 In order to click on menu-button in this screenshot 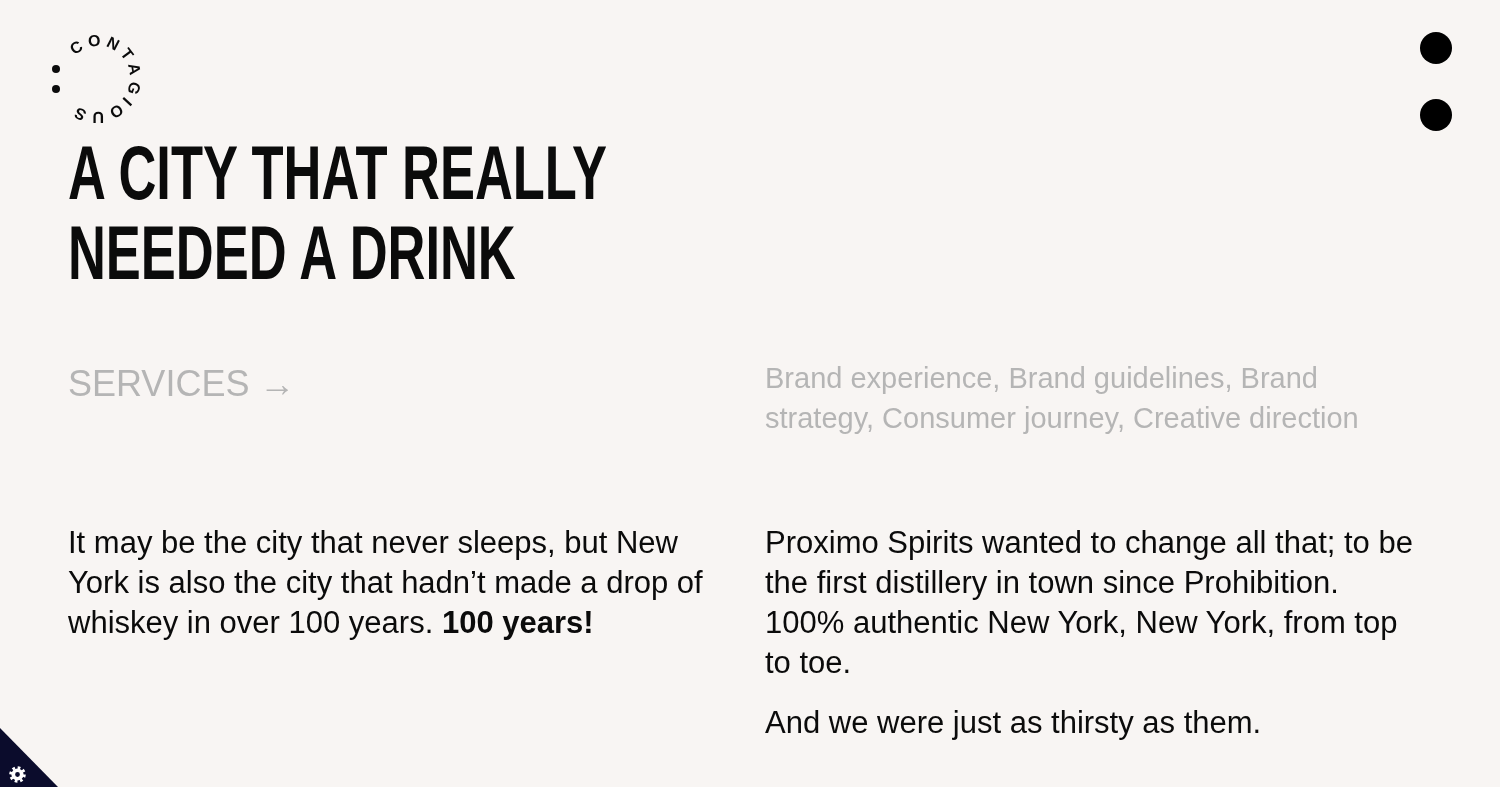, I will do `click(1436, 81)`.